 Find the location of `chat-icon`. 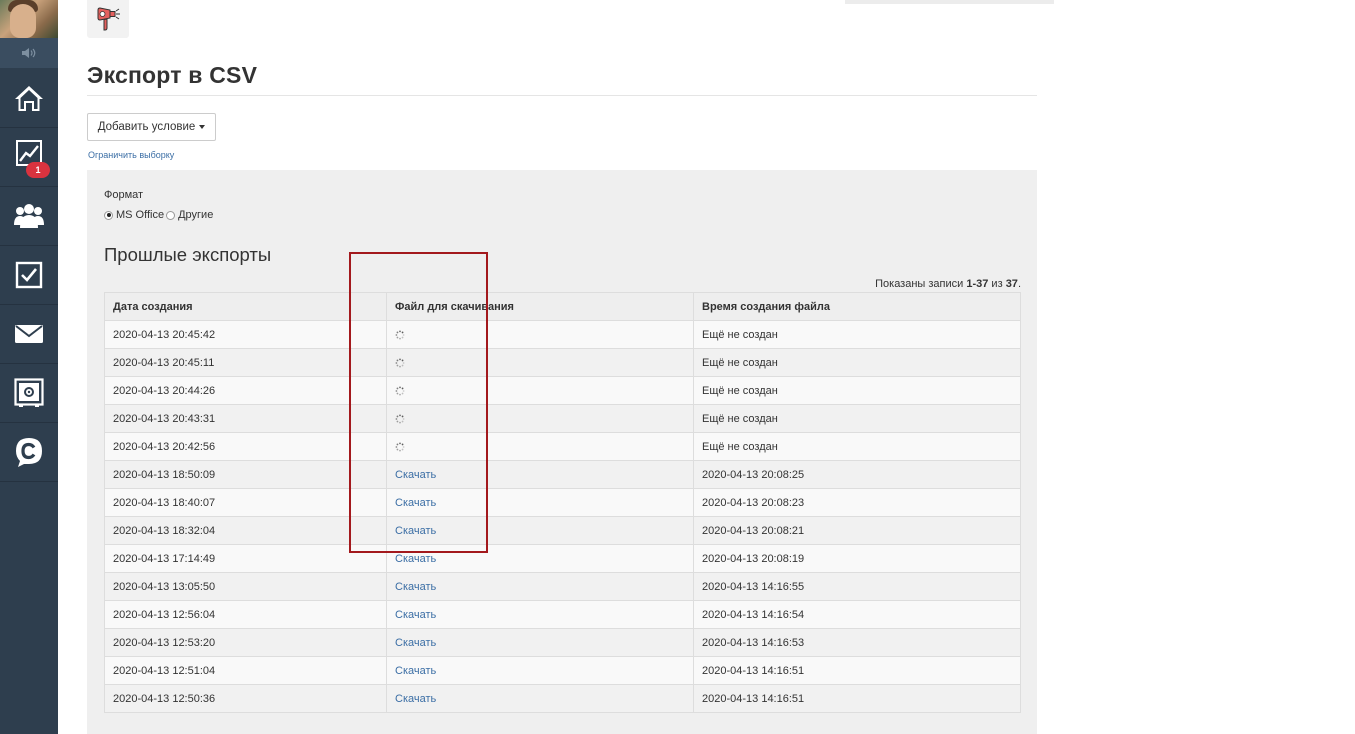

chat-icon is located at coordinates (29, 452).